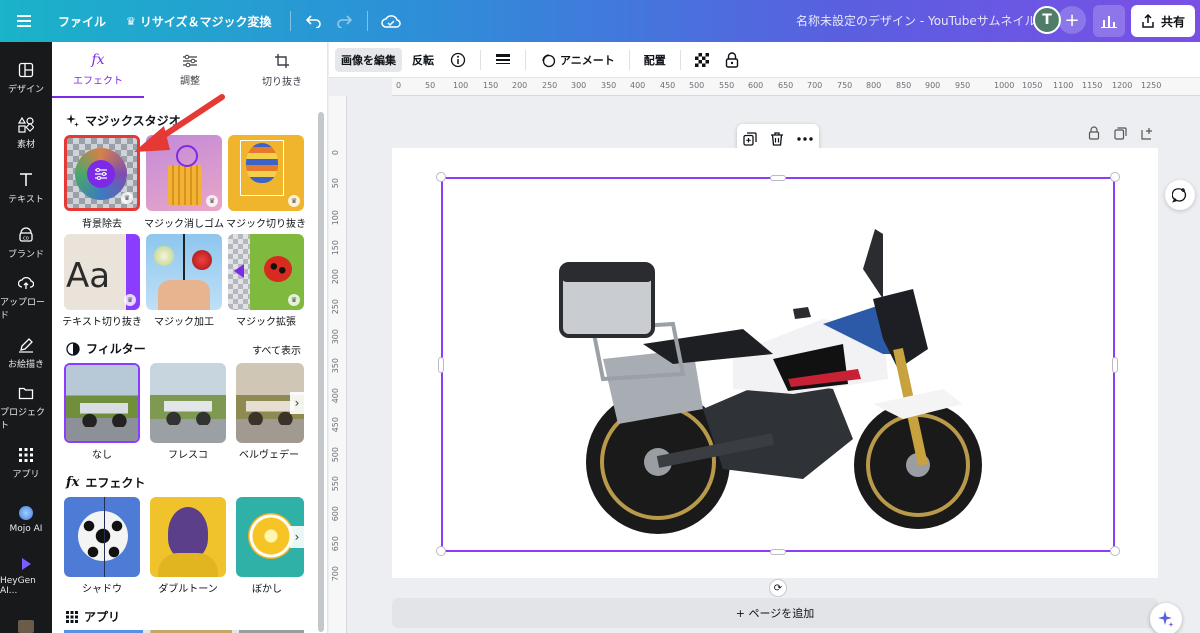 The image size is (1200, 633). Describe the element at coordinates (1180, 195) in the screenshot. I see `add-comment-button` at that location.